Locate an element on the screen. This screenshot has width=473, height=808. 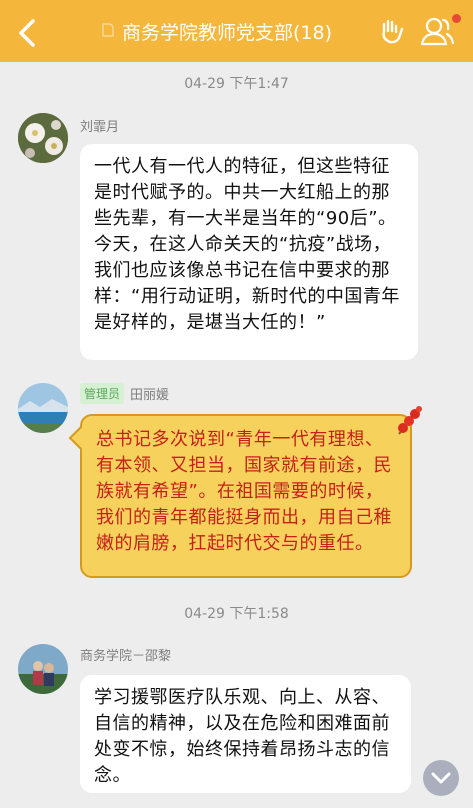
admin-badge: 管理员 is located at coordinates (102, 393).